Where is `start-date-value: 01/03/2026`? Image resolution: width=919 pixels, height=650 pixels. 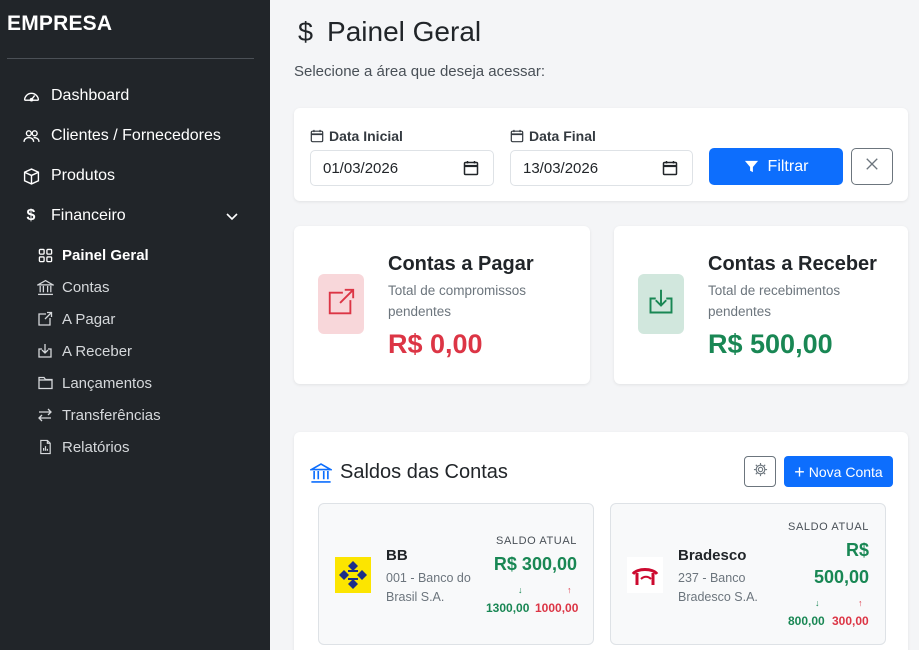 start-date-value: 01/03/2026 is located at coordinates (361, 168).